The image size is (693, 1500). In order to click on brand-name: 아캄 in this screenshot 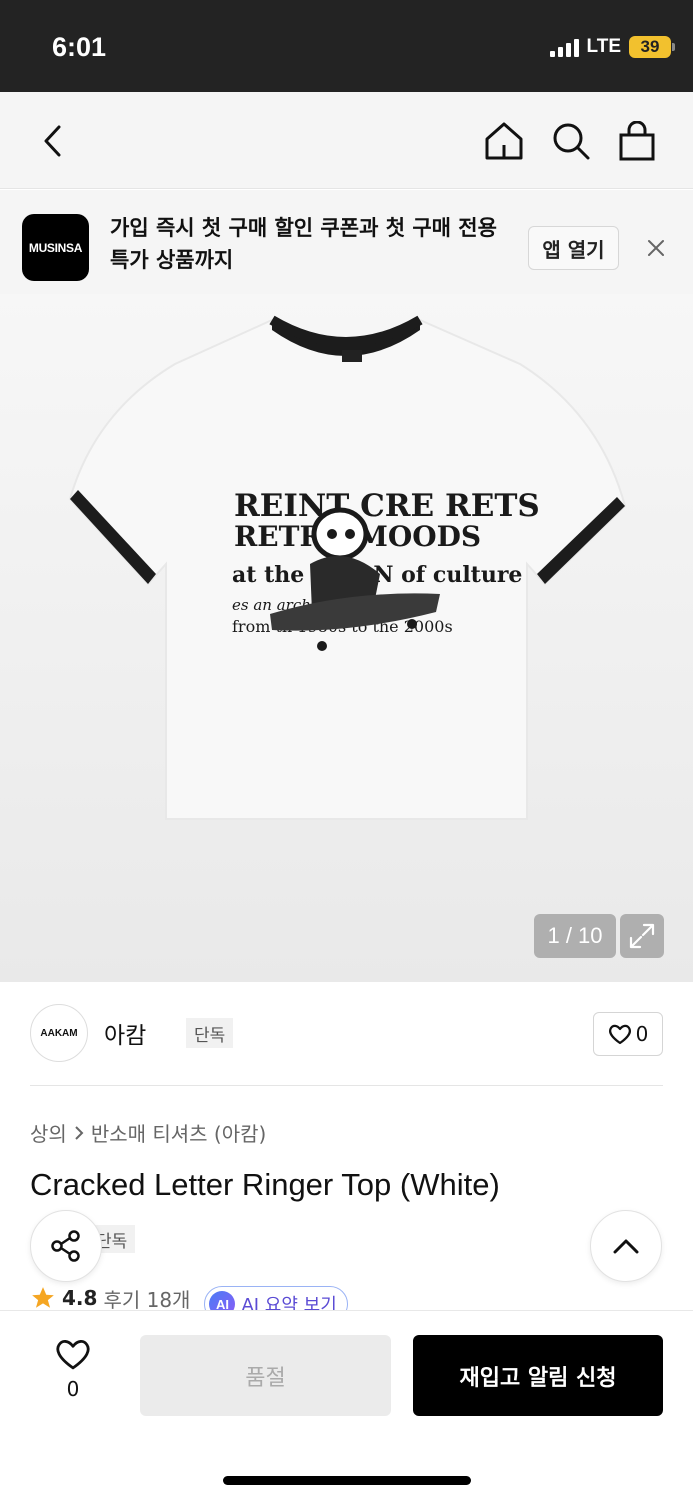, I will do `click(125, 1033)`.